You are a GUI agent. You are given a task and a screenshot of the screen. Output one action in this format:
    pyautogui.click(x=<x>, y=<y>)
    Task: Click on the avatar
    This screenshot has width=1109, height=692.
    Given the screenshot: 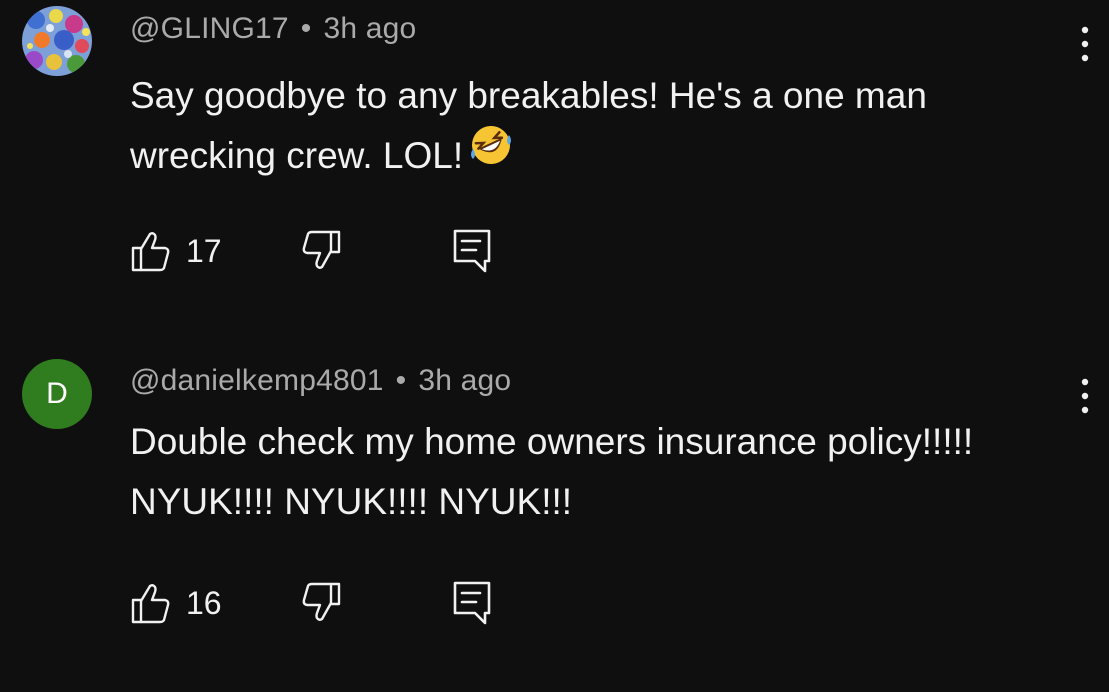 What is the action you would take?
    pyautogui.click(x=57, y=41)
    